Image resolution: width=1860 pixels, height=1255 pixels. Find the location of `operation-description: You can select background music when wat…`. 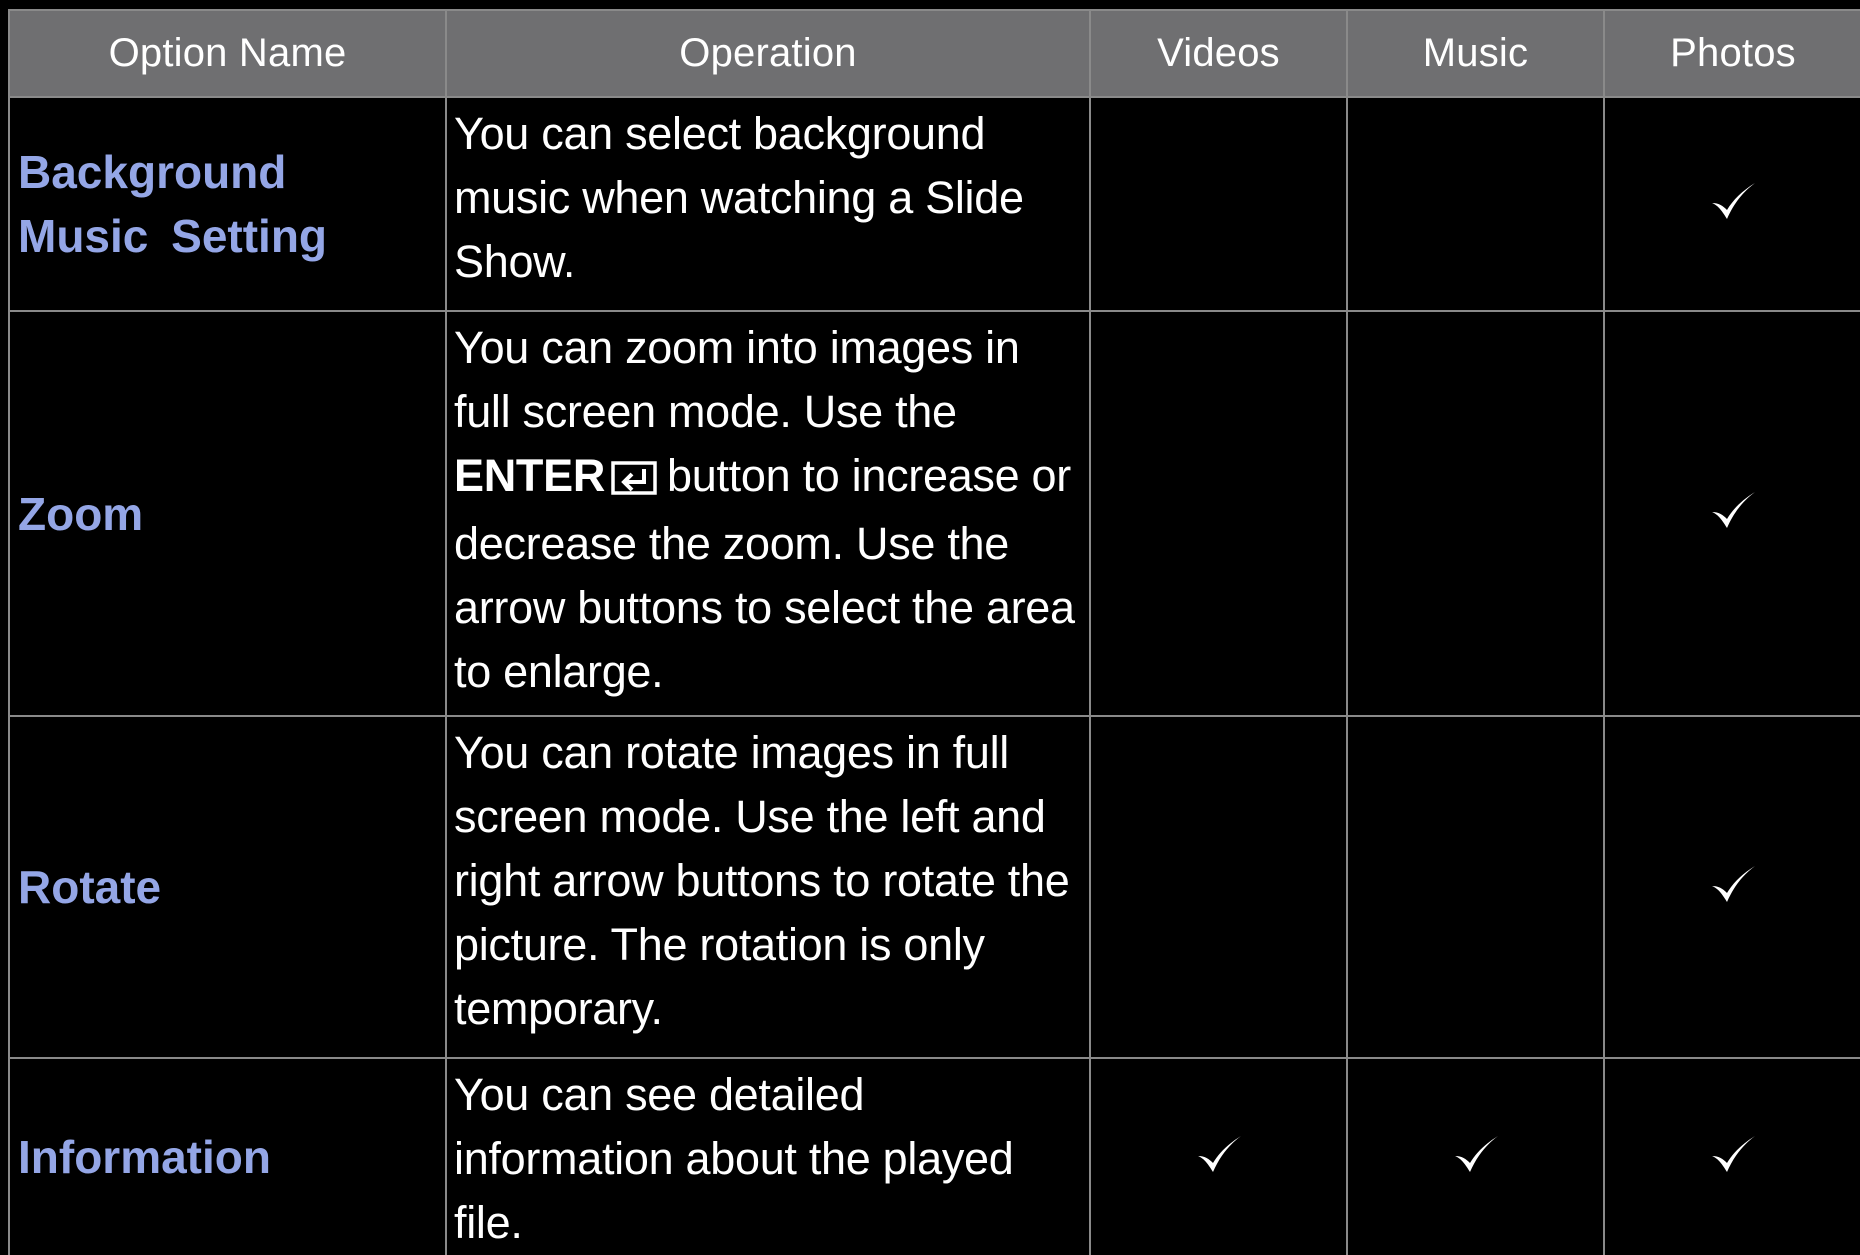

operation-description: You can select background music when wat… is located at coordinates (768, 204).